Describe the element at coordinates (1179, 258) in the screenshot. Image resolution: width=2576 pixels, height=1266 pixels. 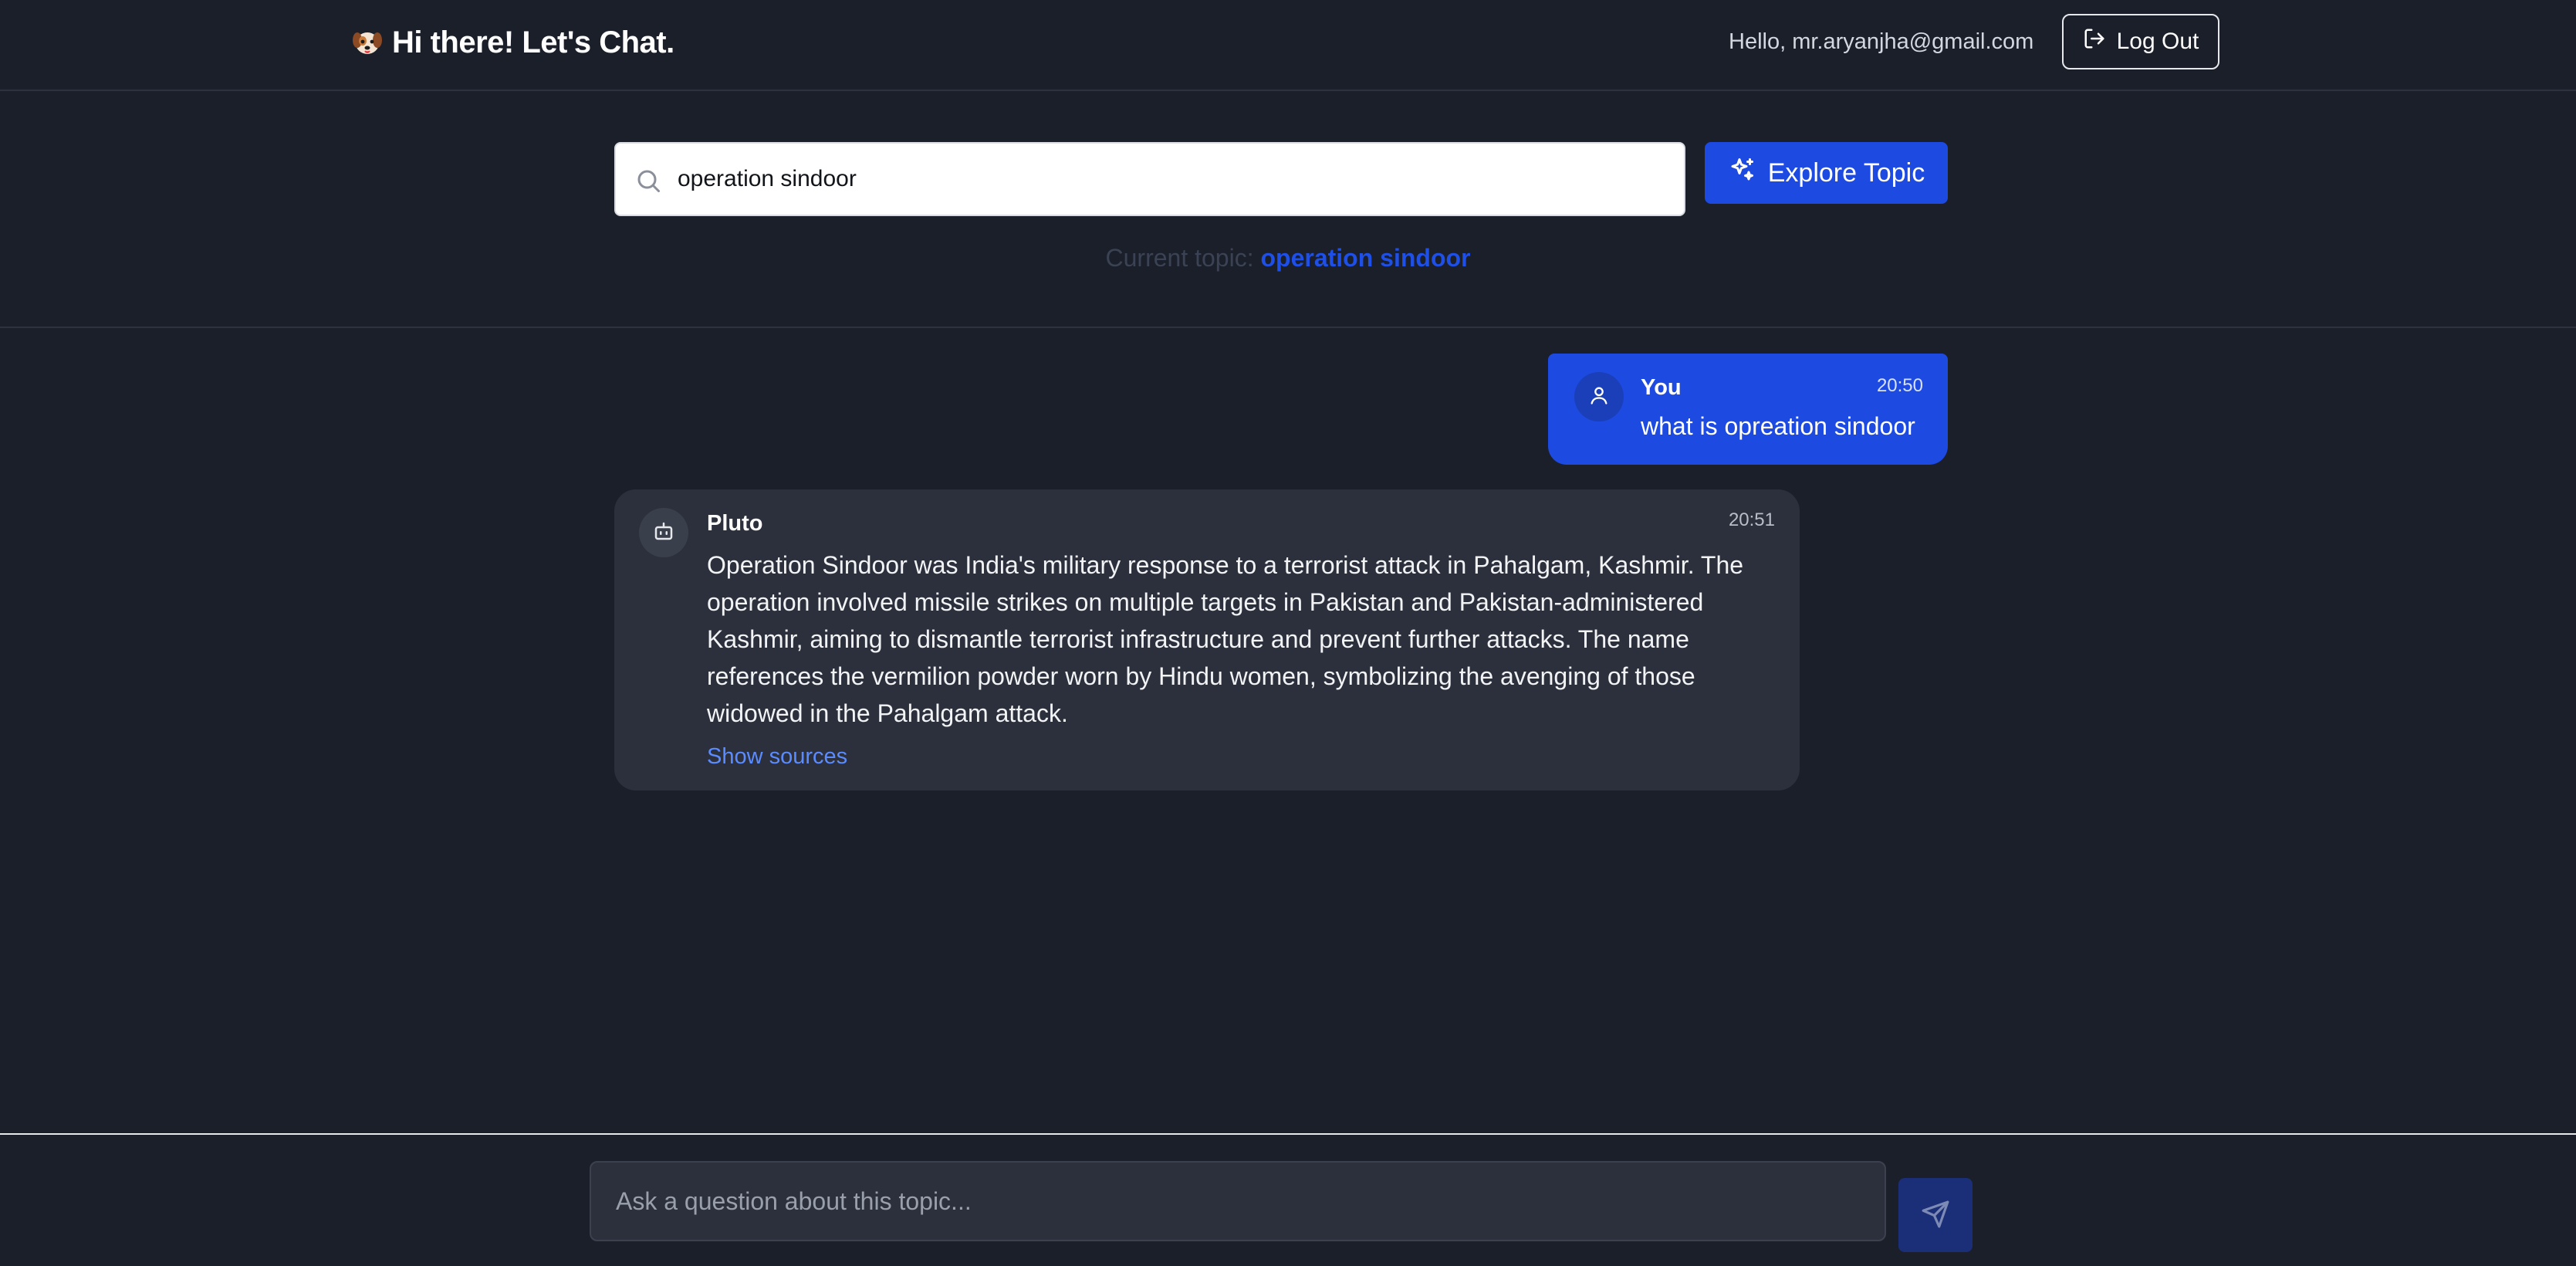
I see `current-topic-label: Current topic:` at that location.